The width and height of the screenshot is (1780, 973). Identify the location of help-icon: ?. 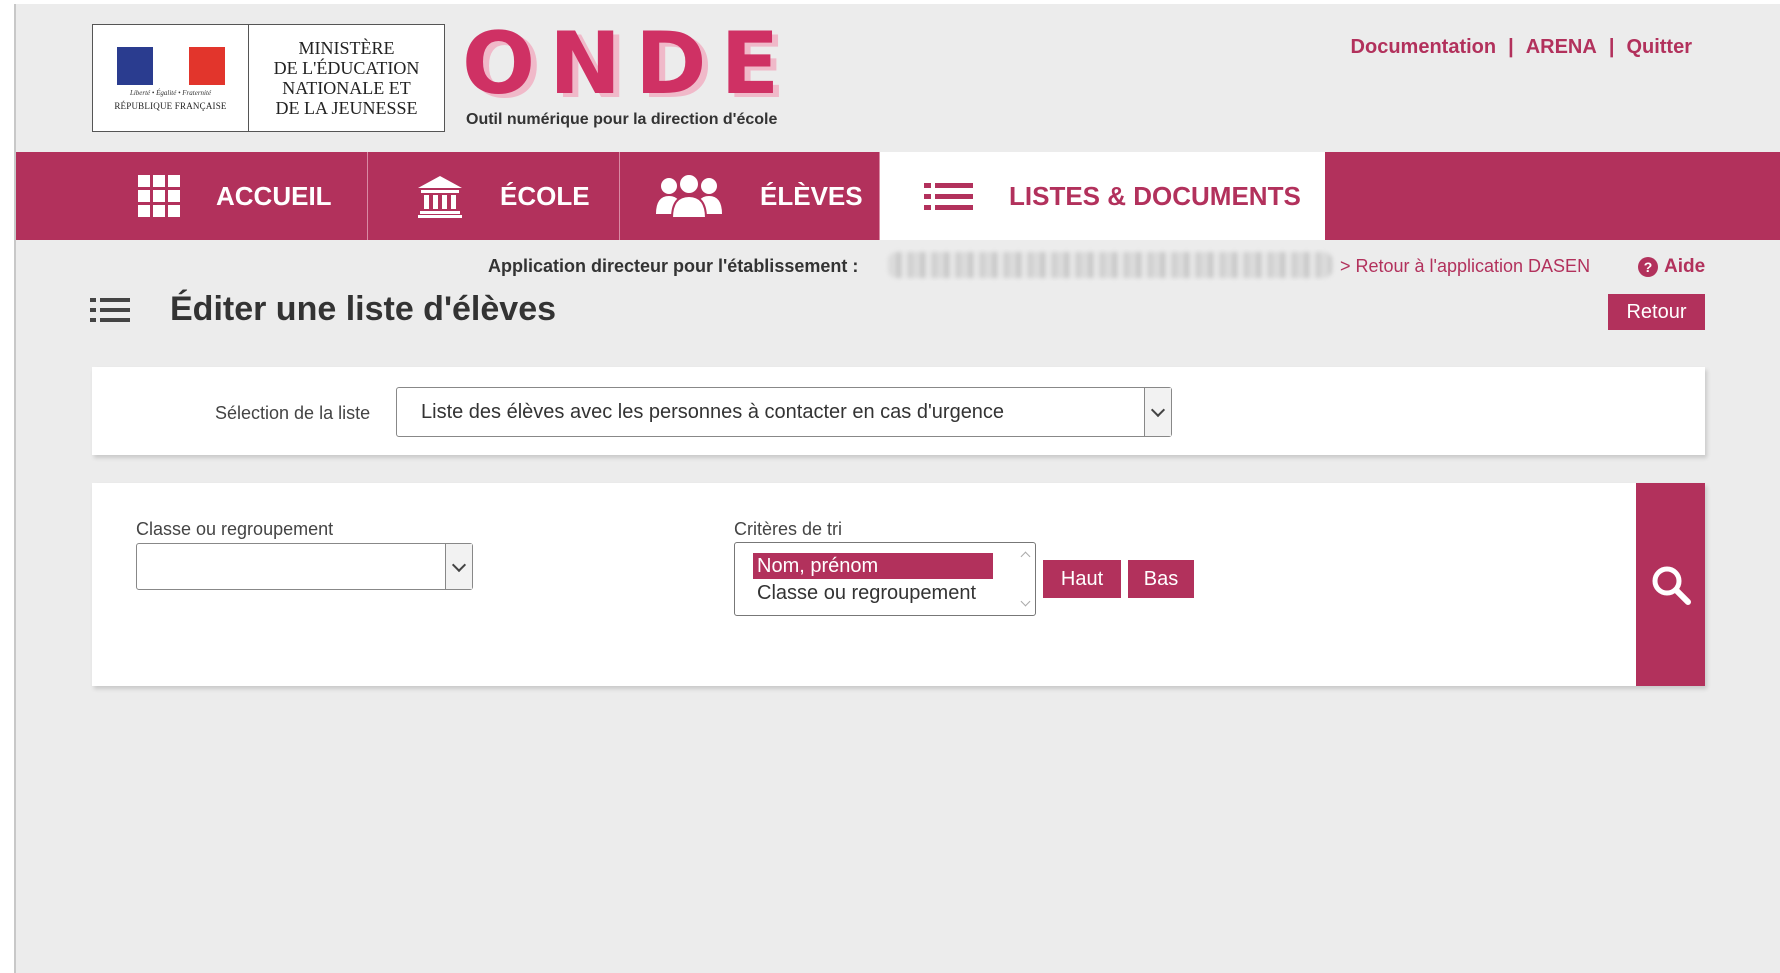
(1648, 267).